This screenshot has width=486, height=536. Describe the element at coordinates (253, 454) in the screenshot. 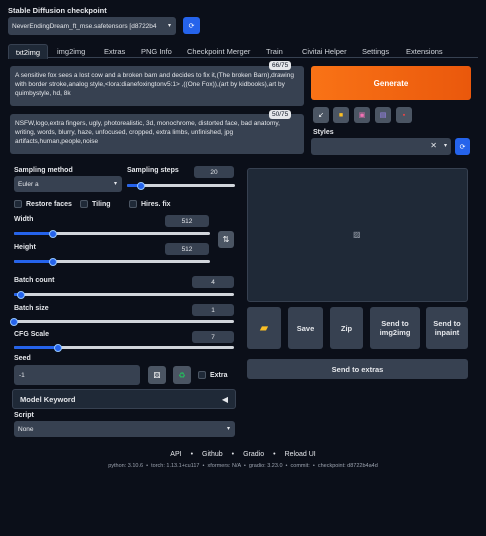

I see `footer-link-gradio: Gradio` at that location.